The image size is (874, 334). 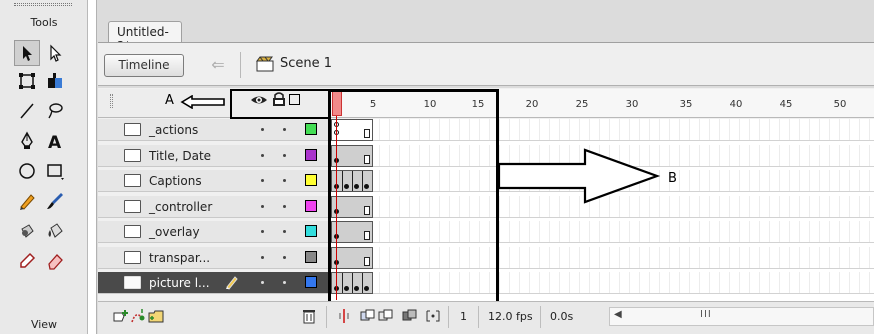 I want to click on document-tab: Untitled-2*, so click(x=145, y=37).